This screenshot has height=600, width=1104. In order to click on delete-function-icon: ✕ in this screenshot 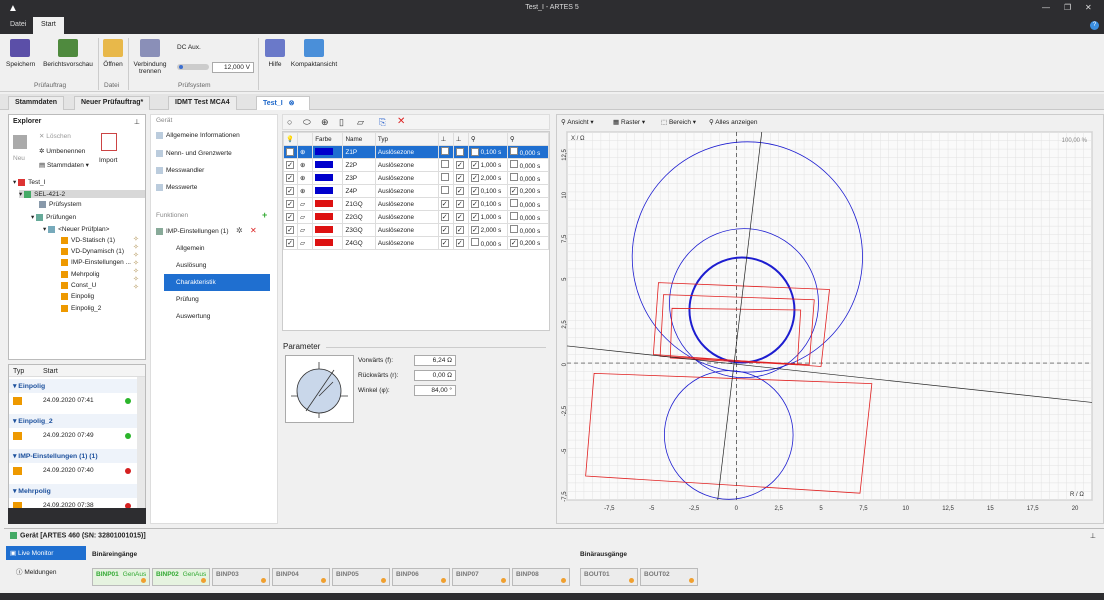, I will do `click(253, 230)`.